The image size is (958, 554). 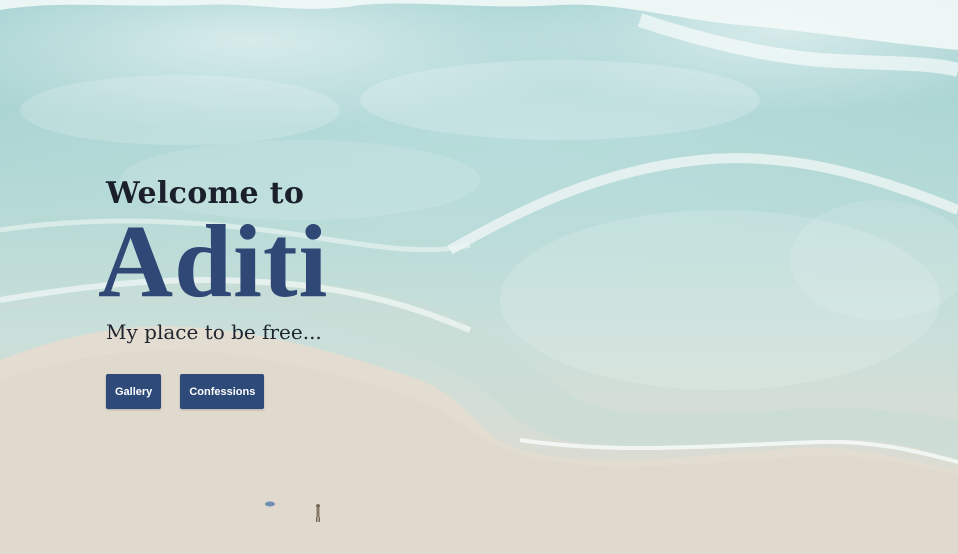 What do you see at coordinates (222, 392) in the screenshot?
I see `confessions-button: Confessions` at bounding box center [222, 392].